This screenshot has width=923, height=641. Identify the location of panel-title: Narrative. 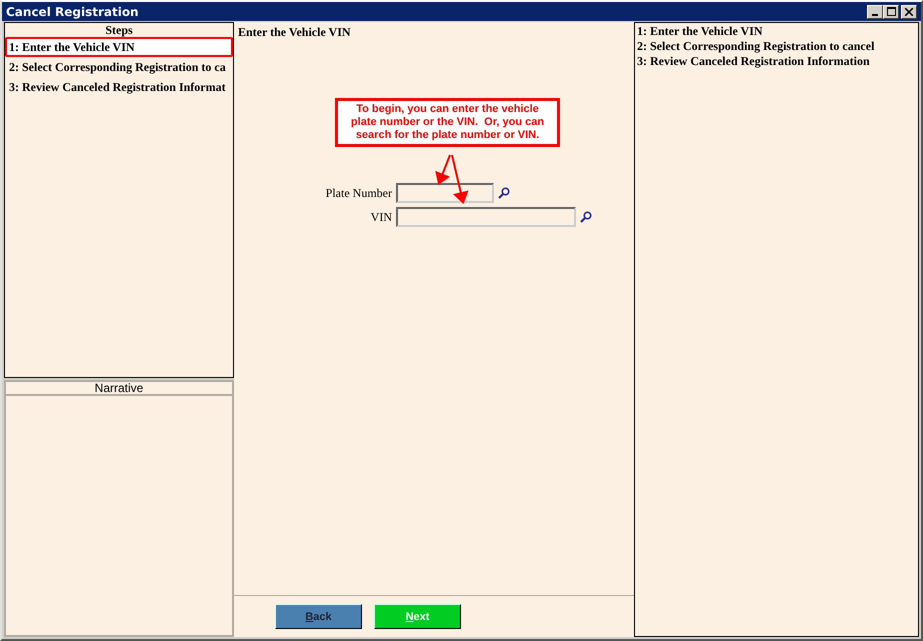
(119, 389).